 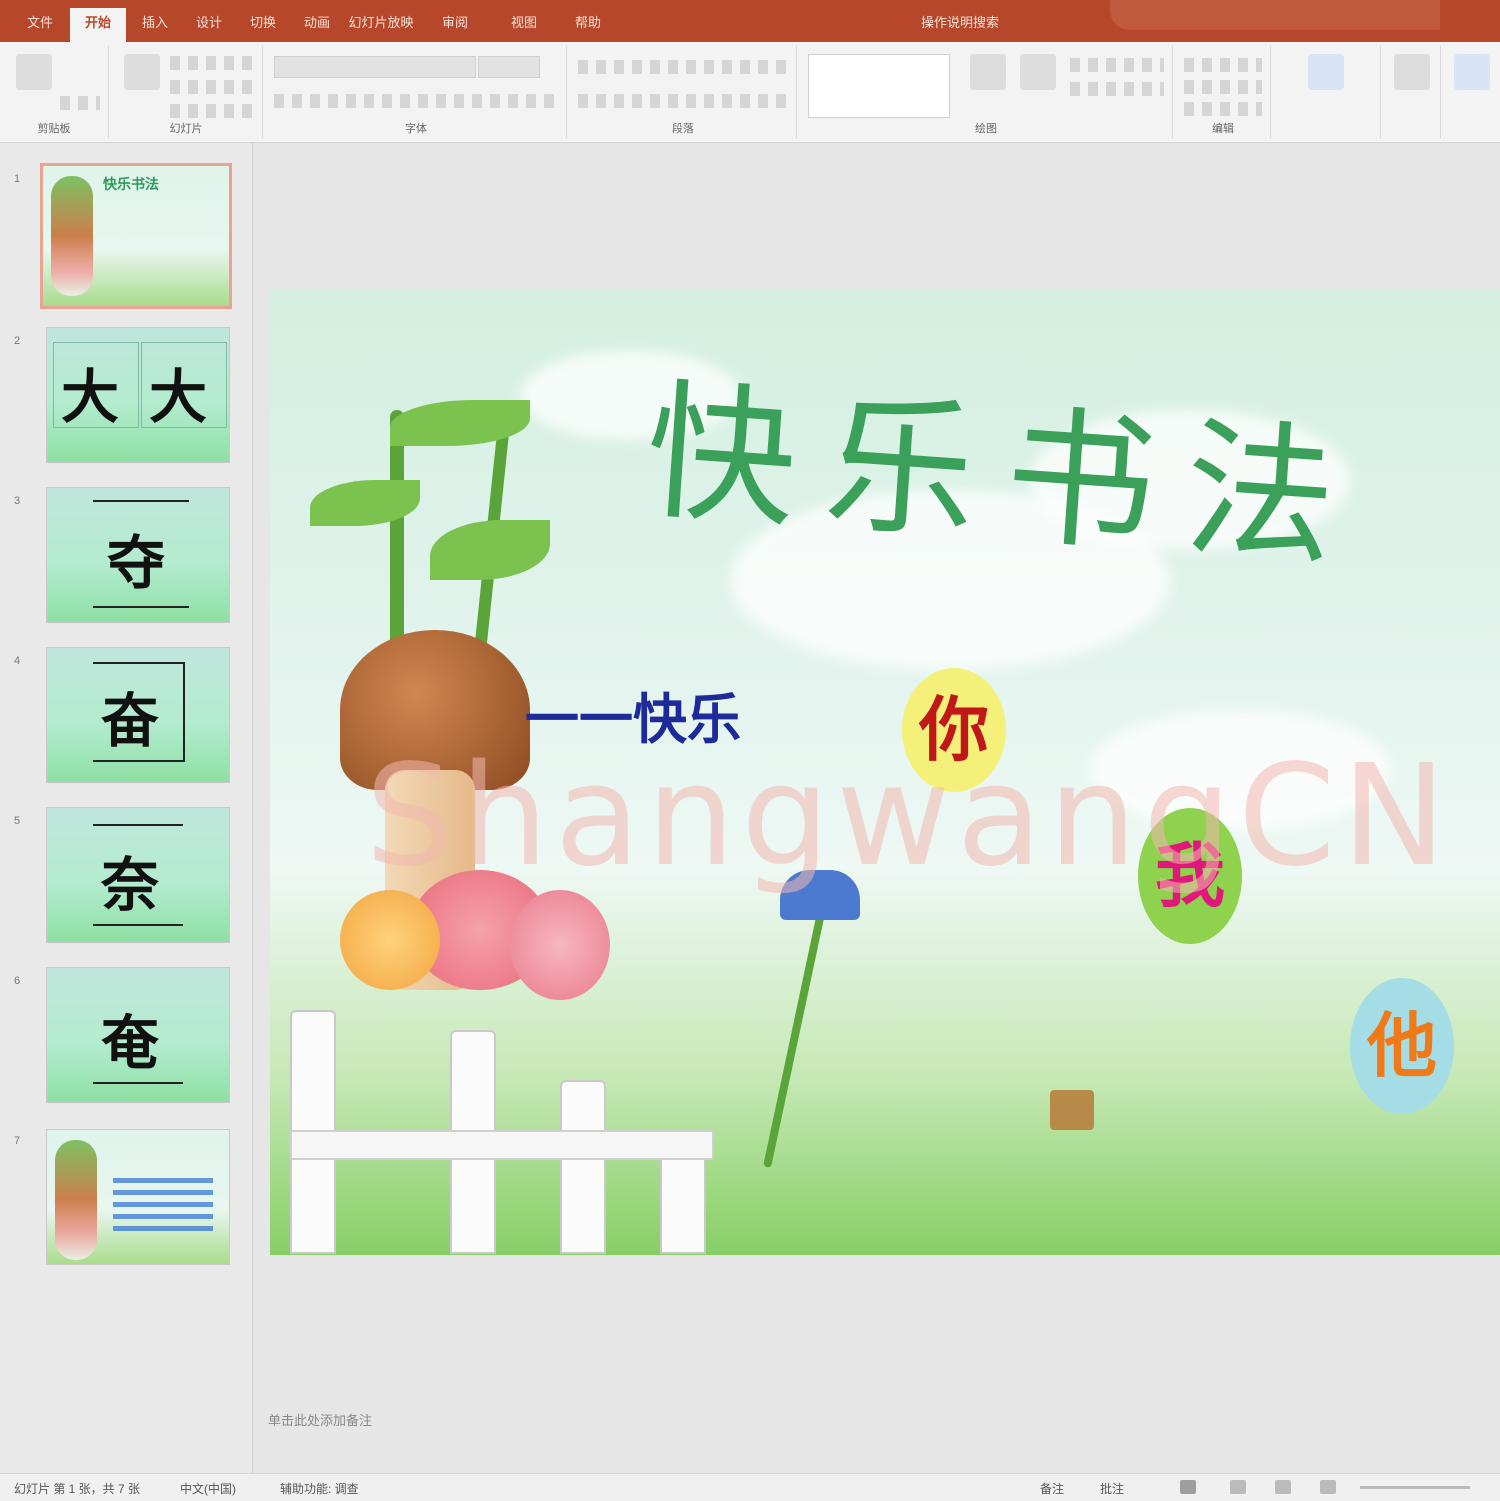 I want to click on tab-animations: 动画, so click(x=317, y=25).